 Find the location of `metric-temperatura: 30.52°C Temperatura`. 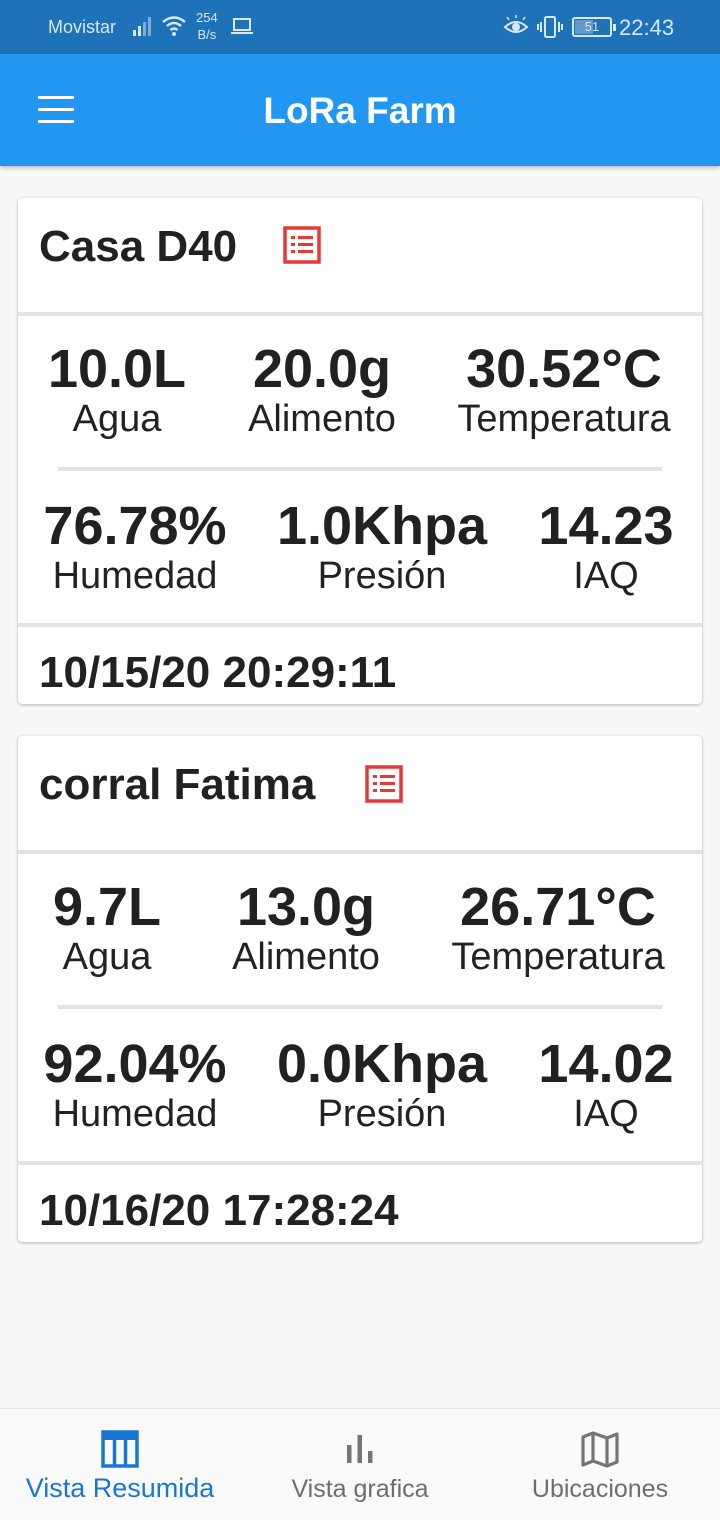

metric-temperatura: 30.52°C Temperatura is located at coordinates (563, 389).